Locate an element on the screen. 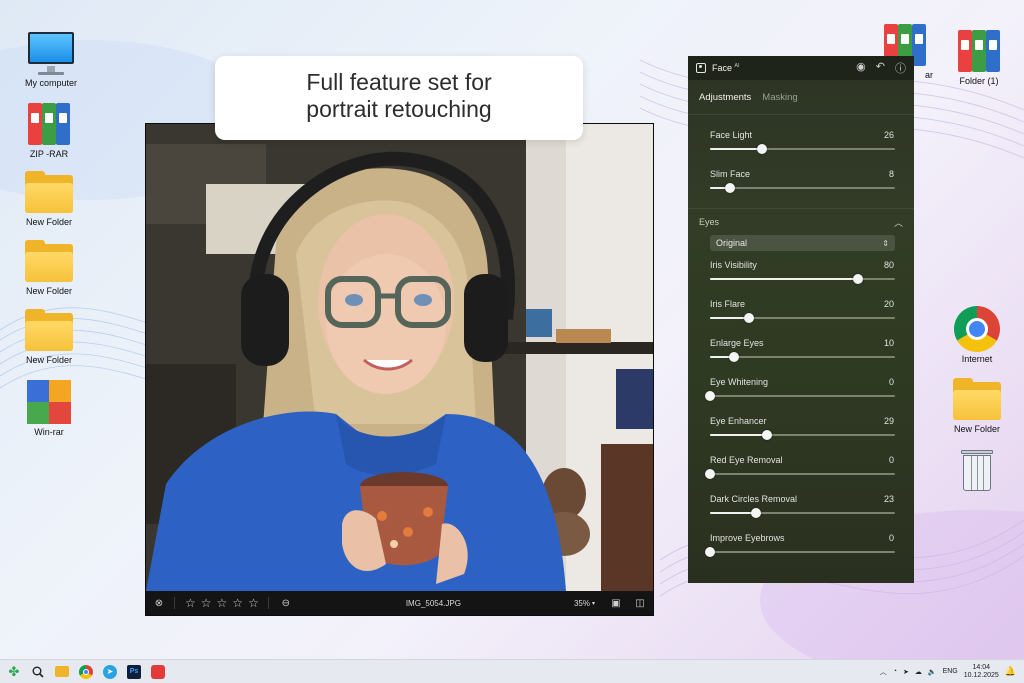 This screenshot has height=683, width=1024. desktop-icon-zip-rar: ZIP -RAR is located at coordinates (49, 130).